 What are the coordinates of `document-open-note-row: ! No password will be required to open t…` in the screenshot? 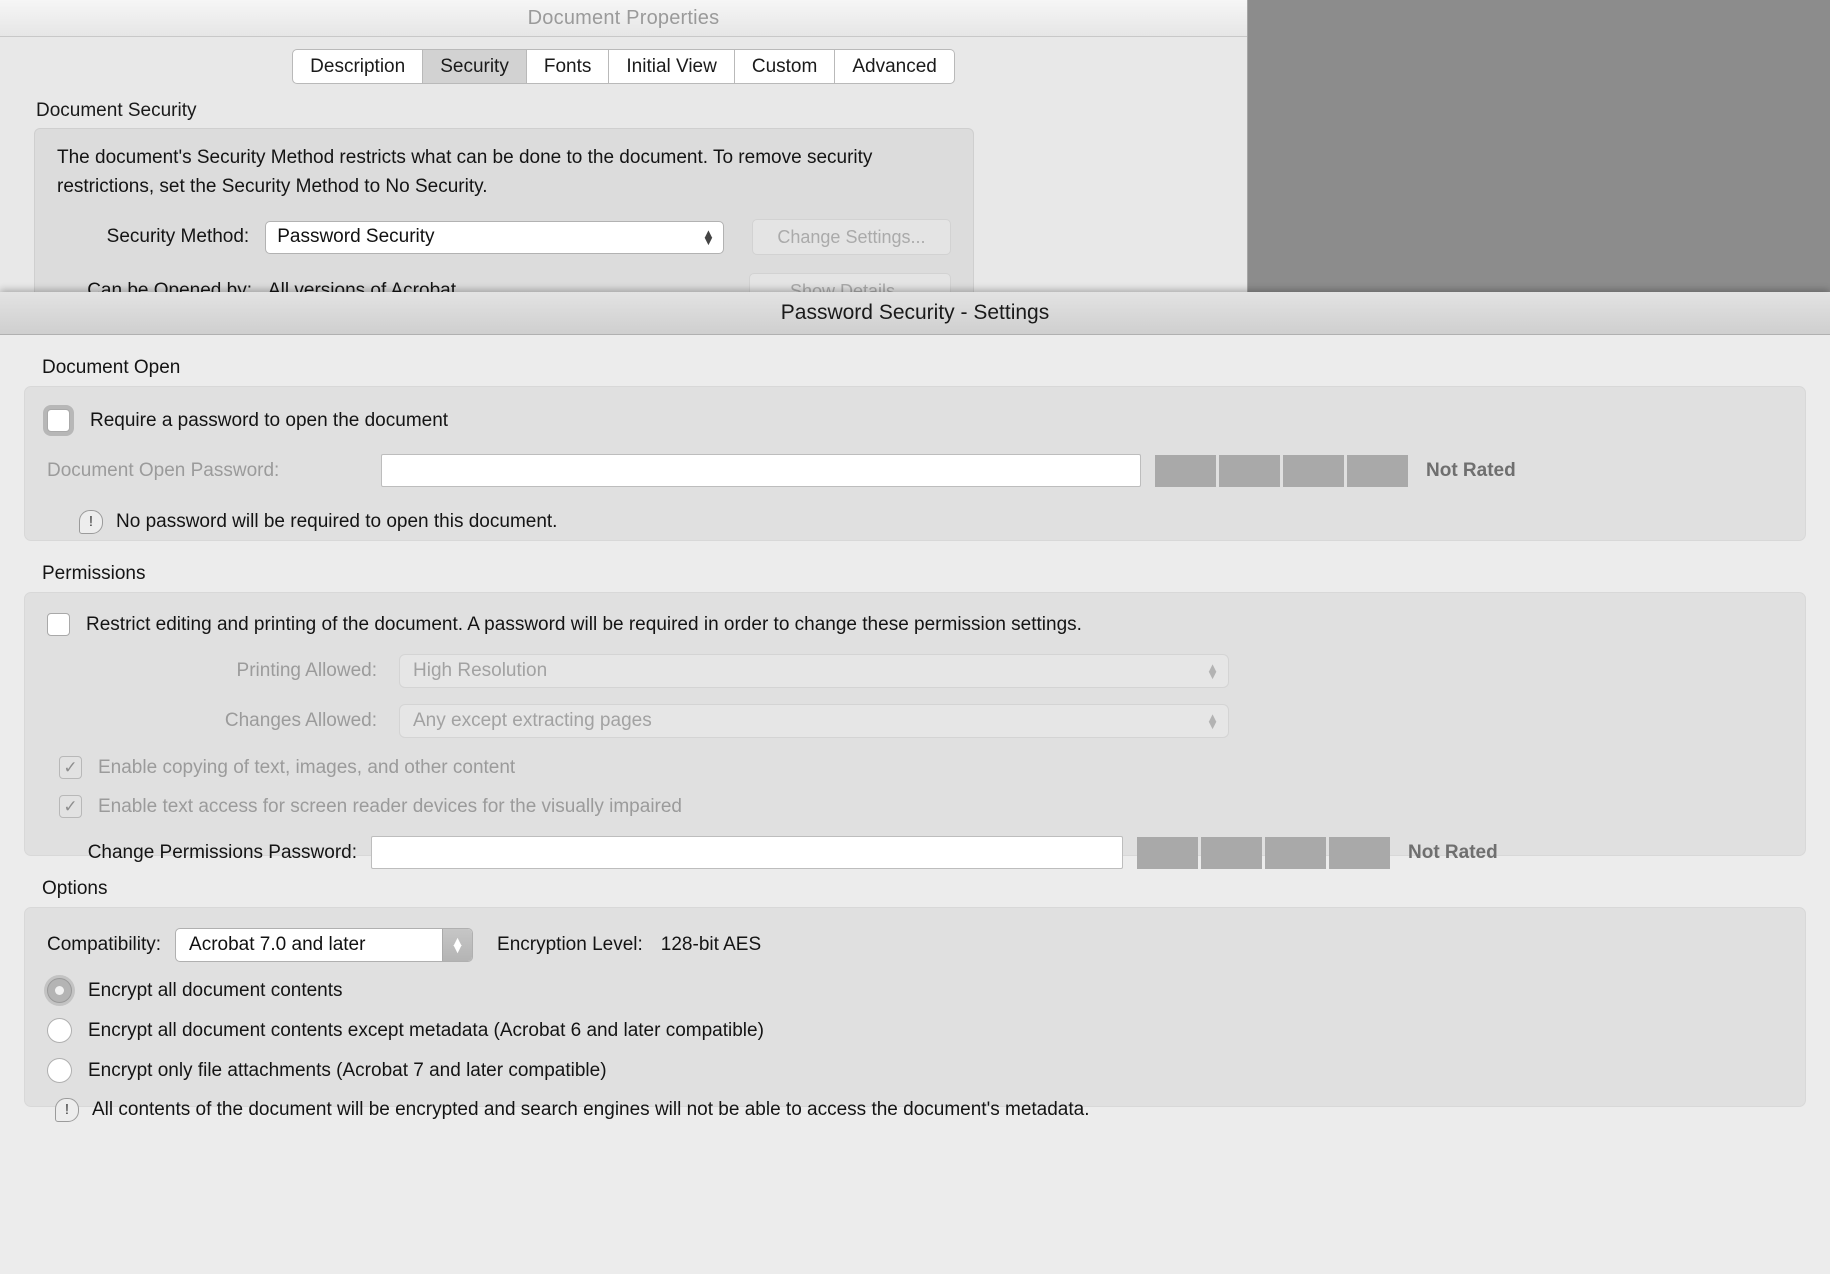 It's located at (931, 522).